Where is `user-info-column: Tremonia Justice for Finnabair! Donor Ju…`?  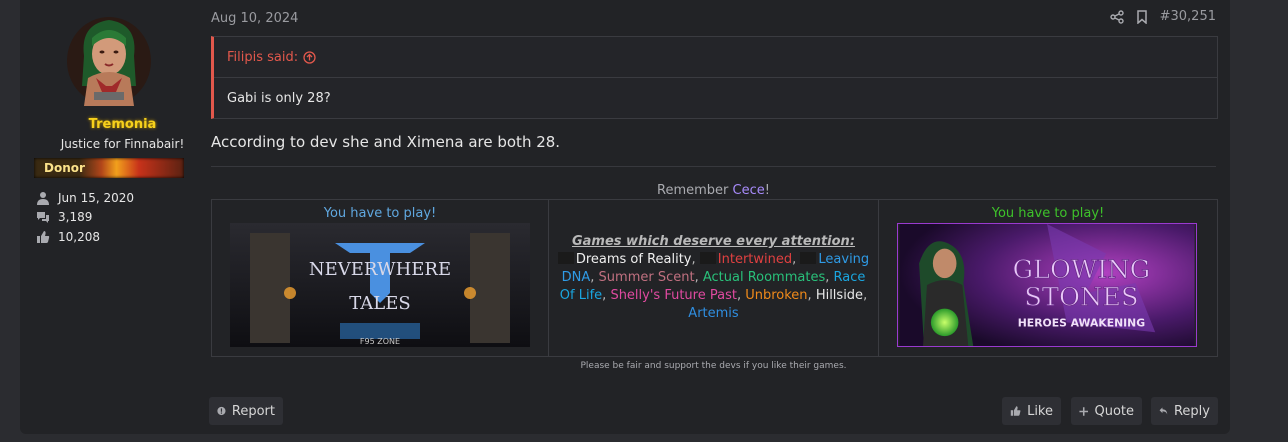 user-info-column: Tremonia Justice for Finnabair! Donor Ju… is located at coordinates (114, 217).